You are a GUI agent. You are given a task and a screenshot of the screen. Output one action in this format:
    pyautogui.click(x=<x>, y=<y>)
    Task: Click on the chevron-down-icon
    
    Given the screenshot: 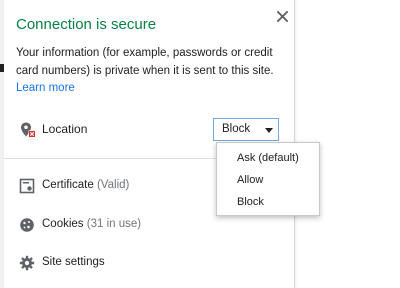 What is the action you would take?
    pyautogui.click(x=269, y=130)
    